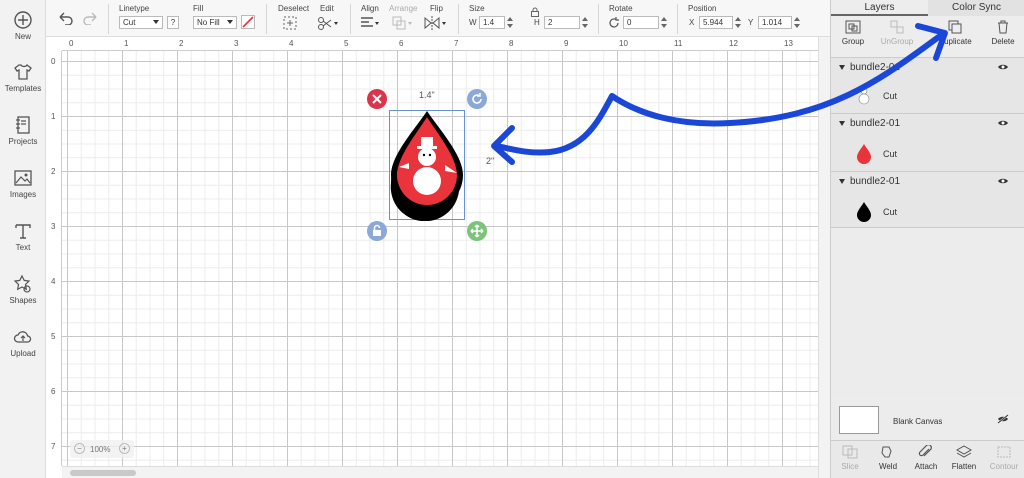 This screenshot has height=478, width=1024. Describe the element at coordinates (377, 99) in the screenshot. I see `delete-handle-close-icon` at that location.